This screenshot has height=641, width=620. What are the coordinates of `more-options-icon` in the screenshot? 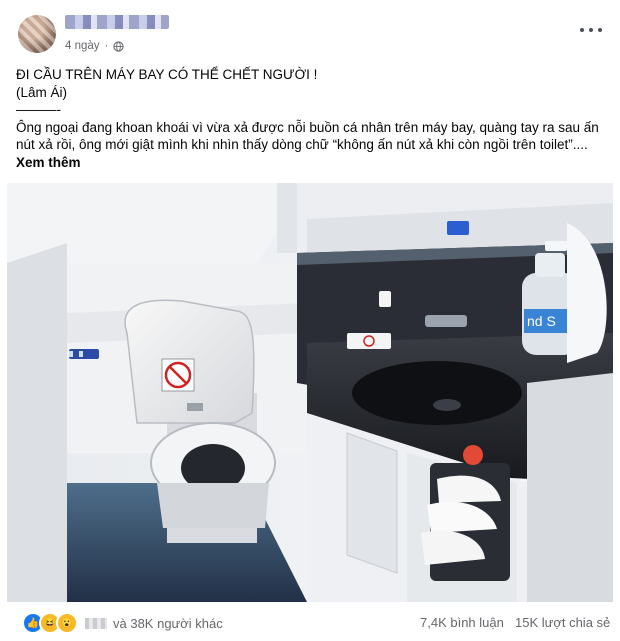 It's located at (591, 30).